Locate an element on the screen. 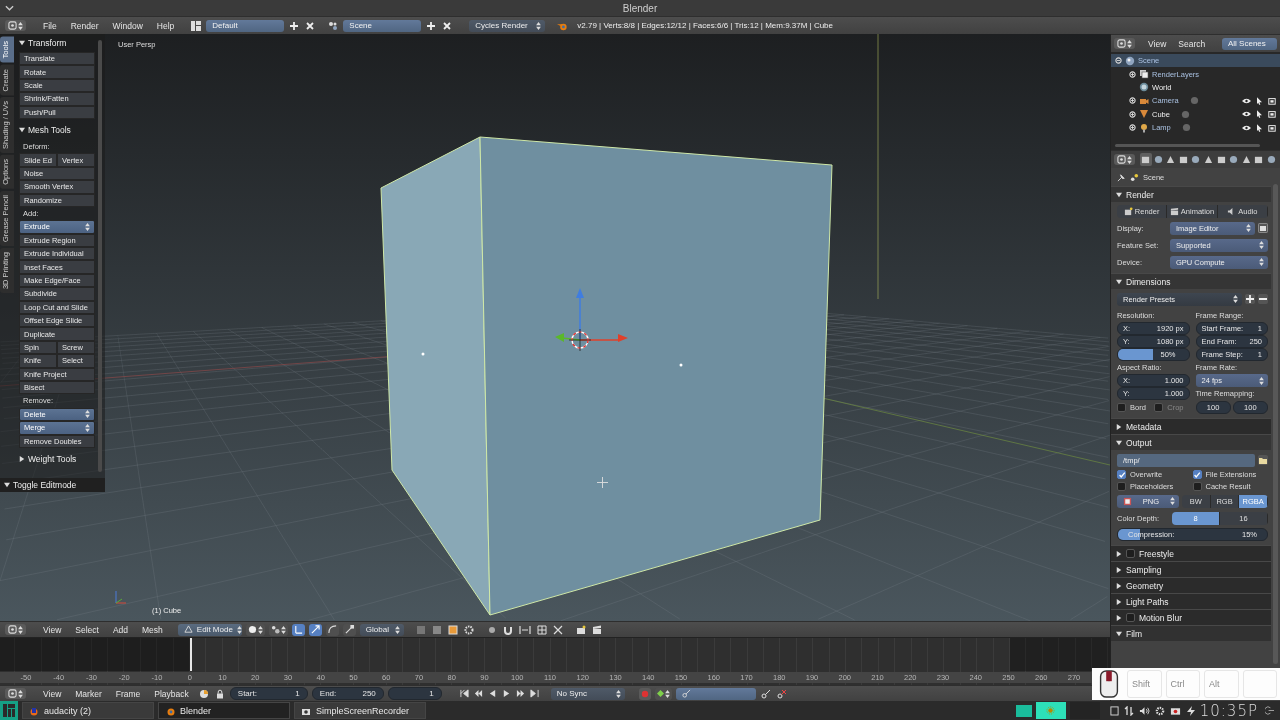 Image resolution: width=1280 pixels, height=720 pixels. panel-header: Light Paths is located at coordinates (1191, 601).